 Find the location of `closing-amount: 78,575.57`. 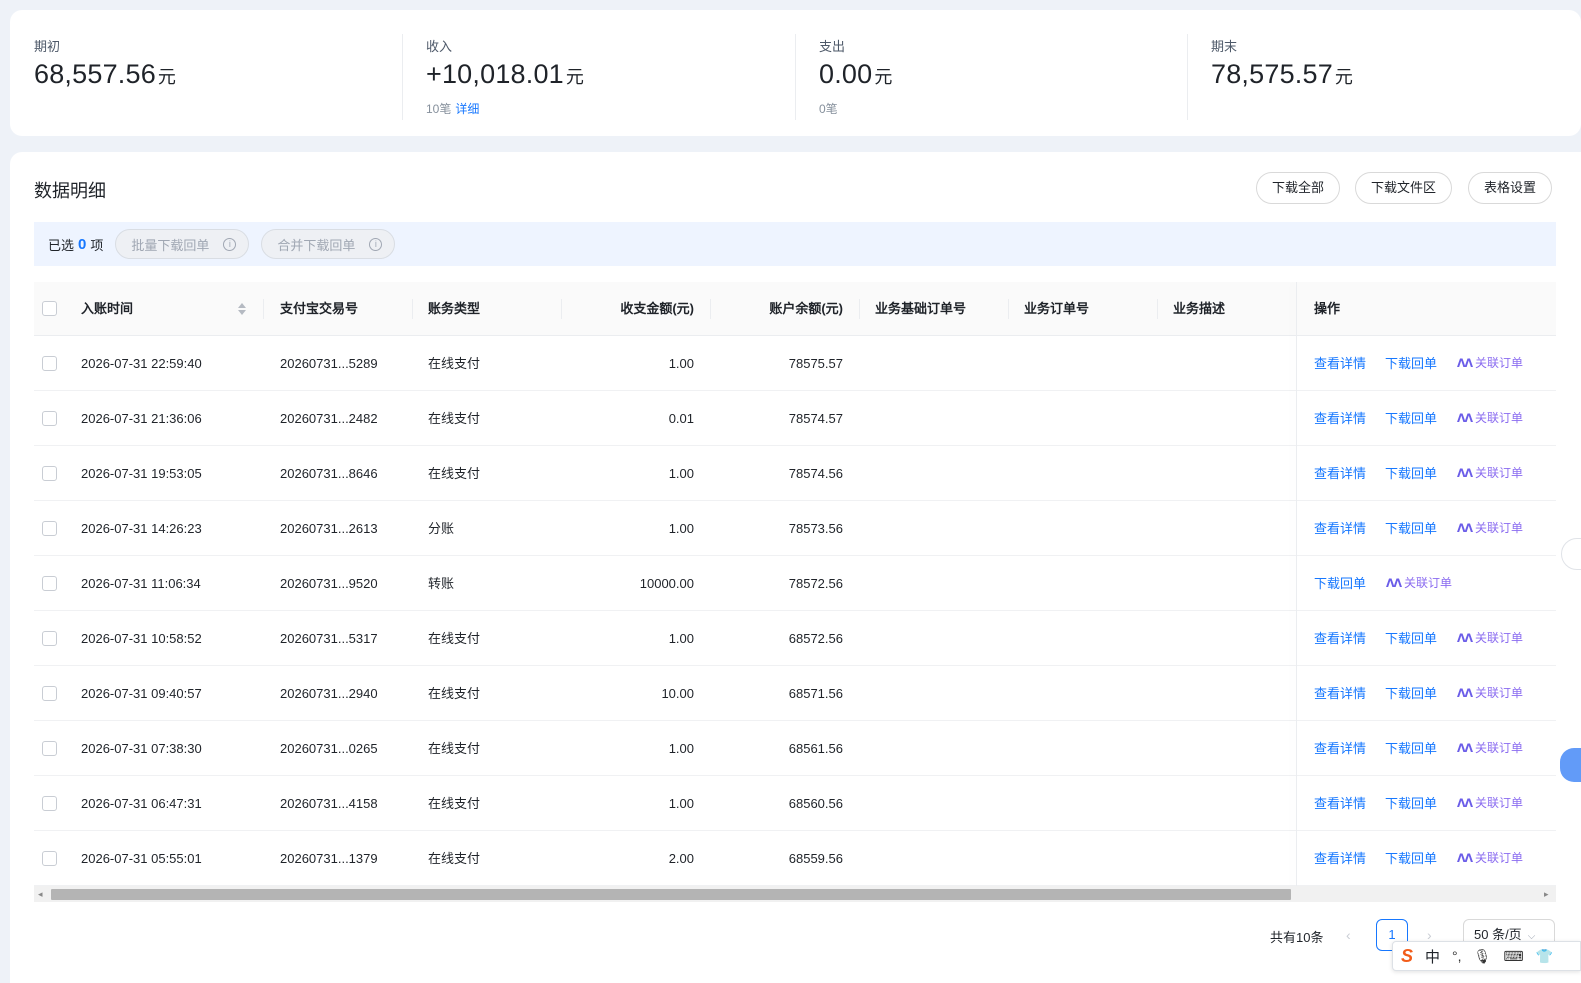

closing-amount: 78,575.57 is located at coordinates (1272, 74).